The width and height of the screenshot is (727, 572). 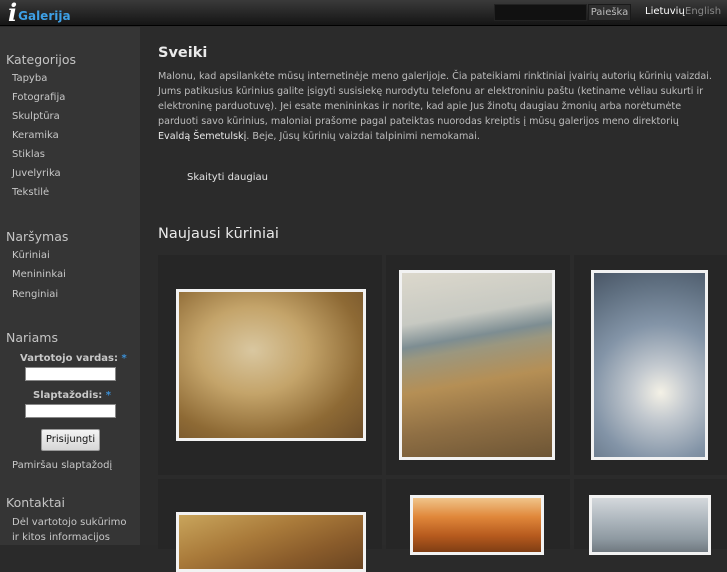 What do you see at coordinates (35, 294) in the screenshot?
I see `browse-events: Renginiai` at bounding box center [35, 294].